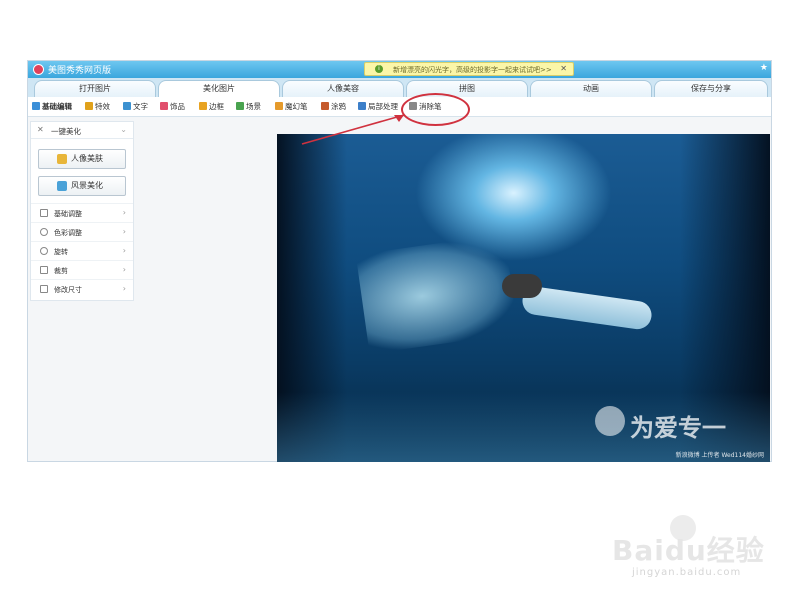 The image size is (800, 600). I want to click on brush-icon, so click(362, 106).